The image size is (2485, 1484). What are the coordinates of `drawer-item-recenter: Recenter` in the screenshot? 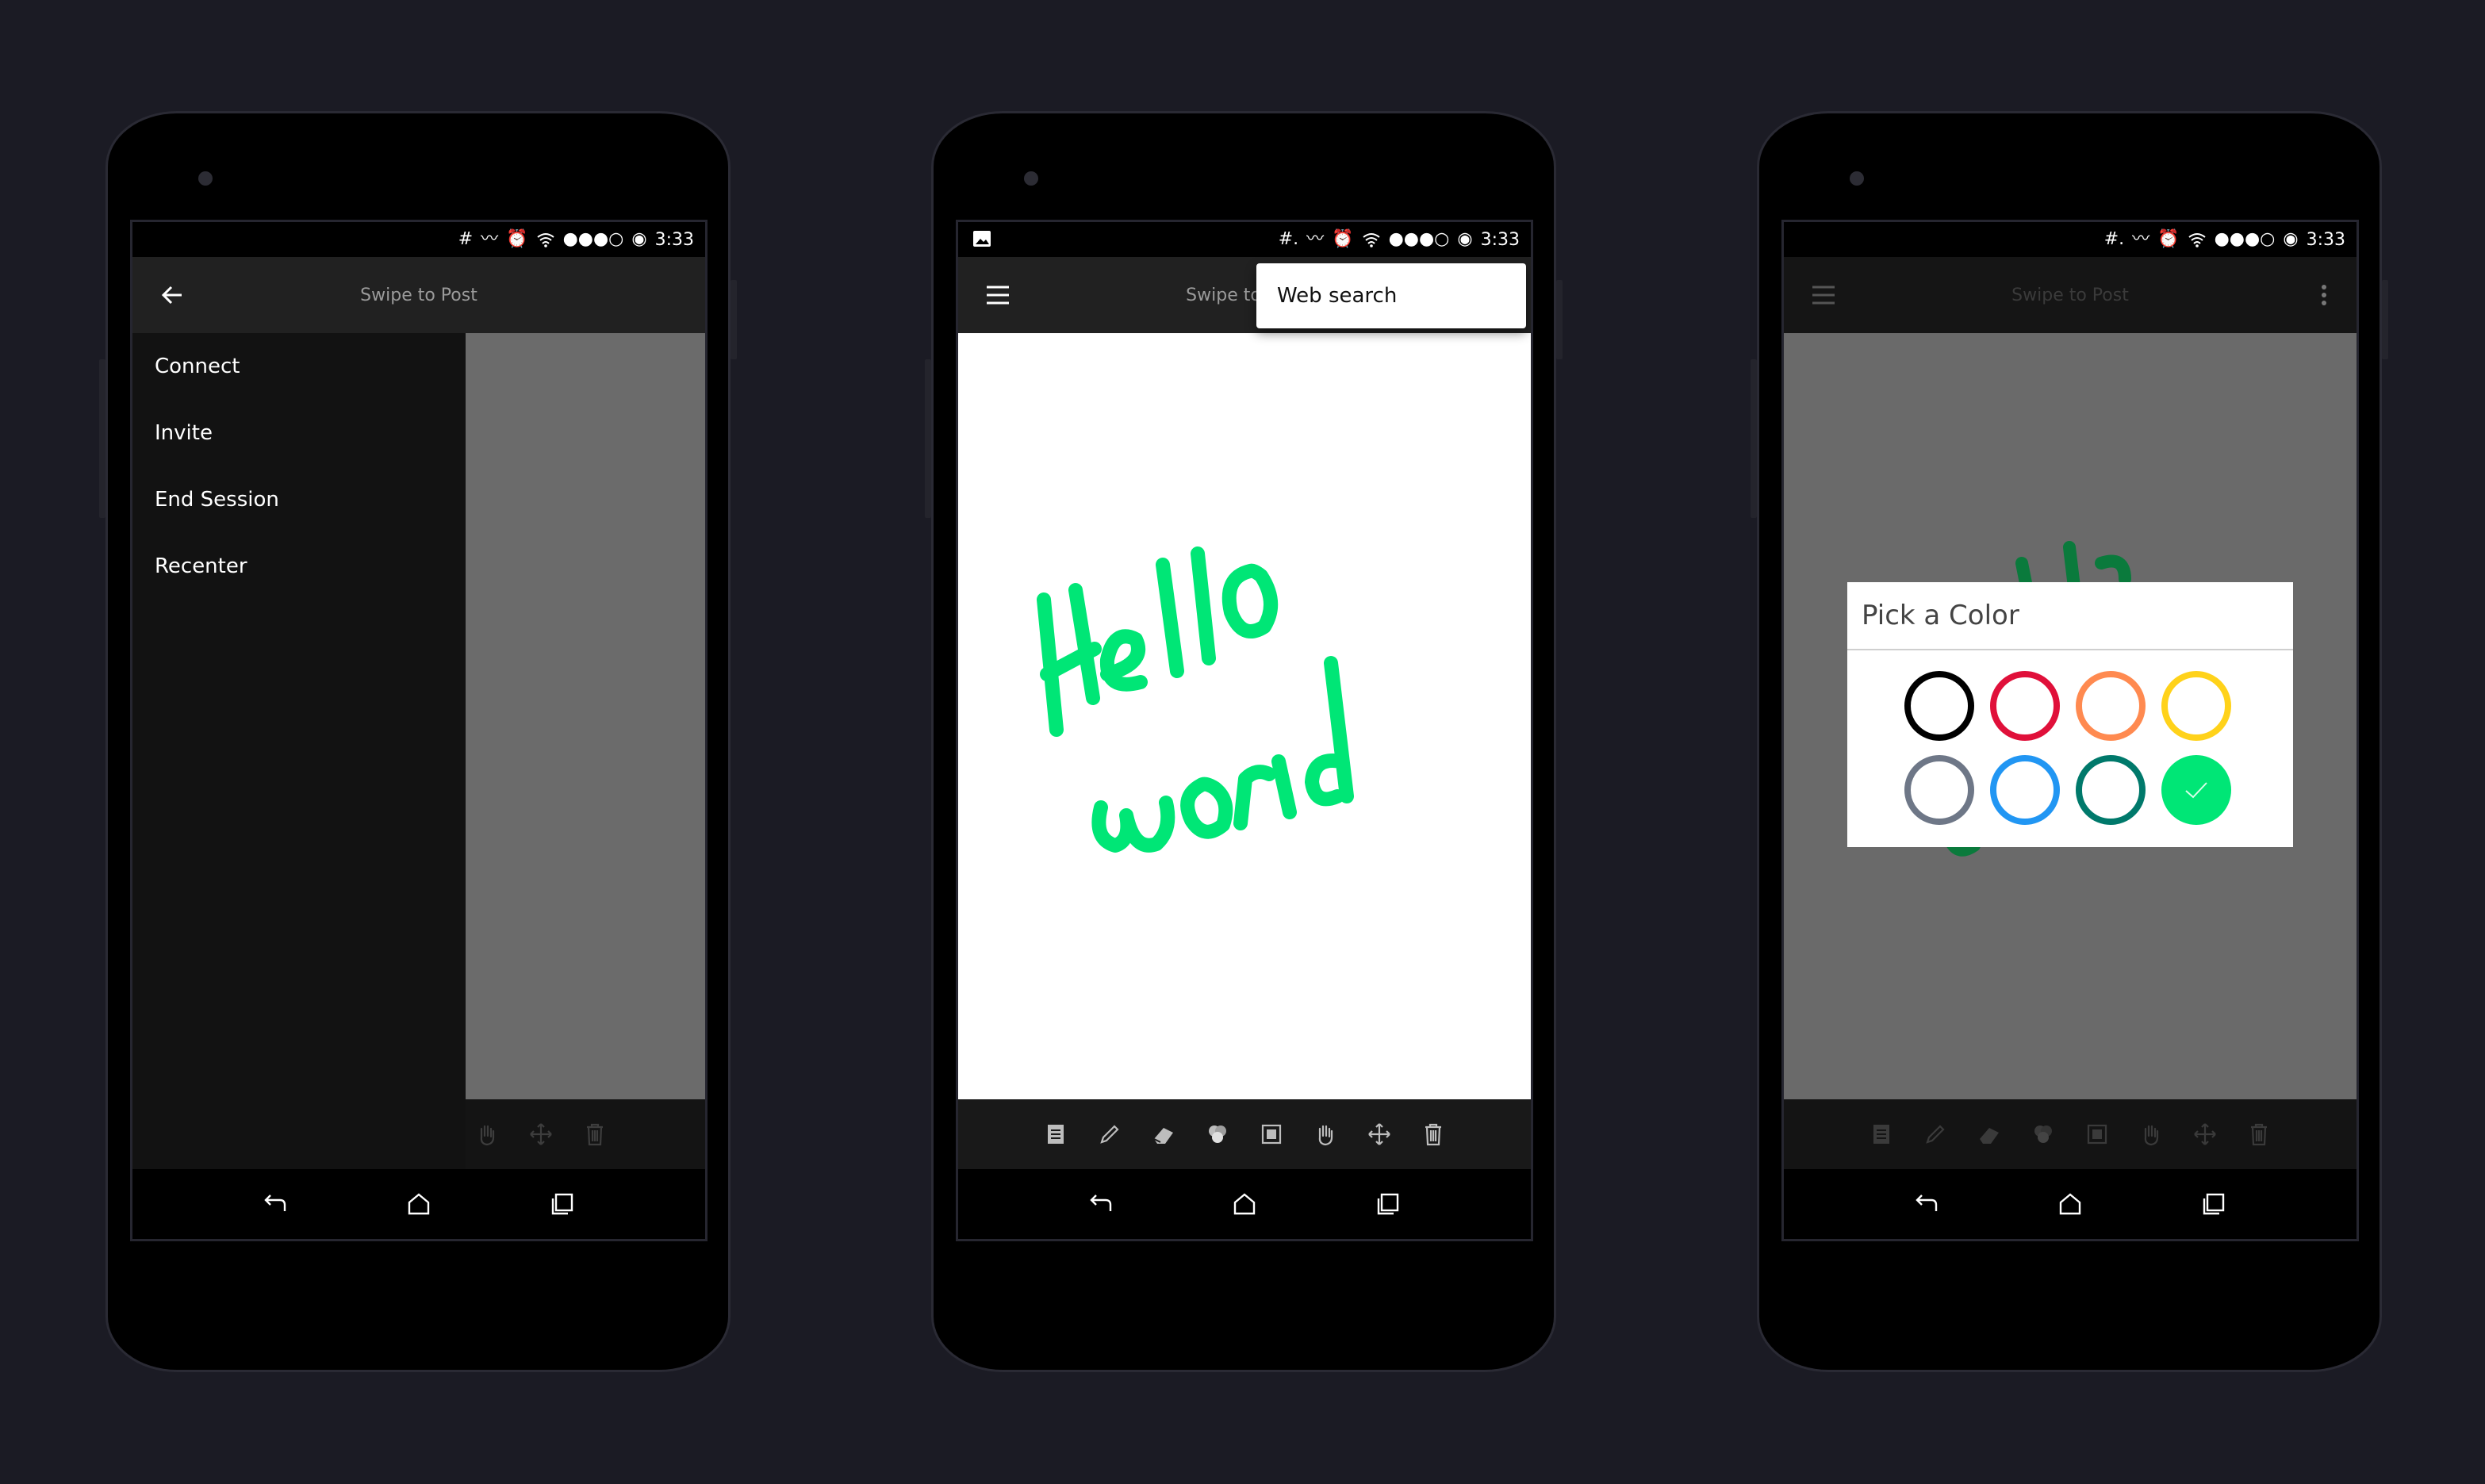 It's located at (299, 566).